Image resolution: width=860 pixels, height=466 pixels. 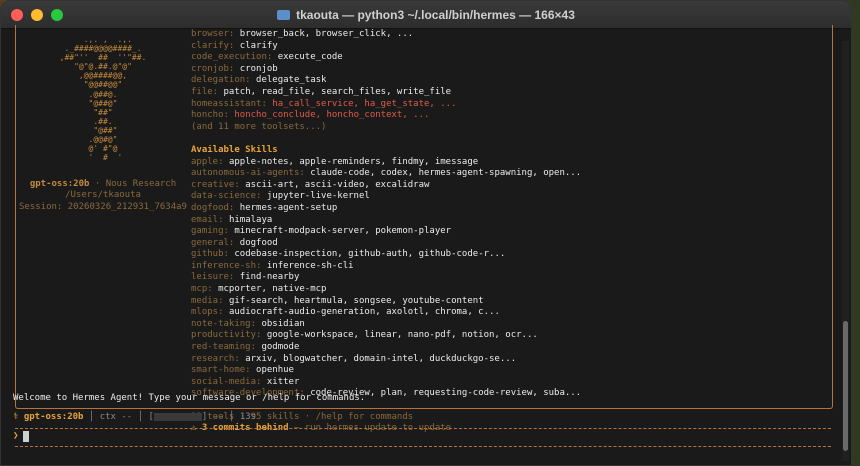 What do you see at coordinates (310, 265) in the screenshot?
I see `skill-items: inference-sh-cli` at bounding box center [310, 265].